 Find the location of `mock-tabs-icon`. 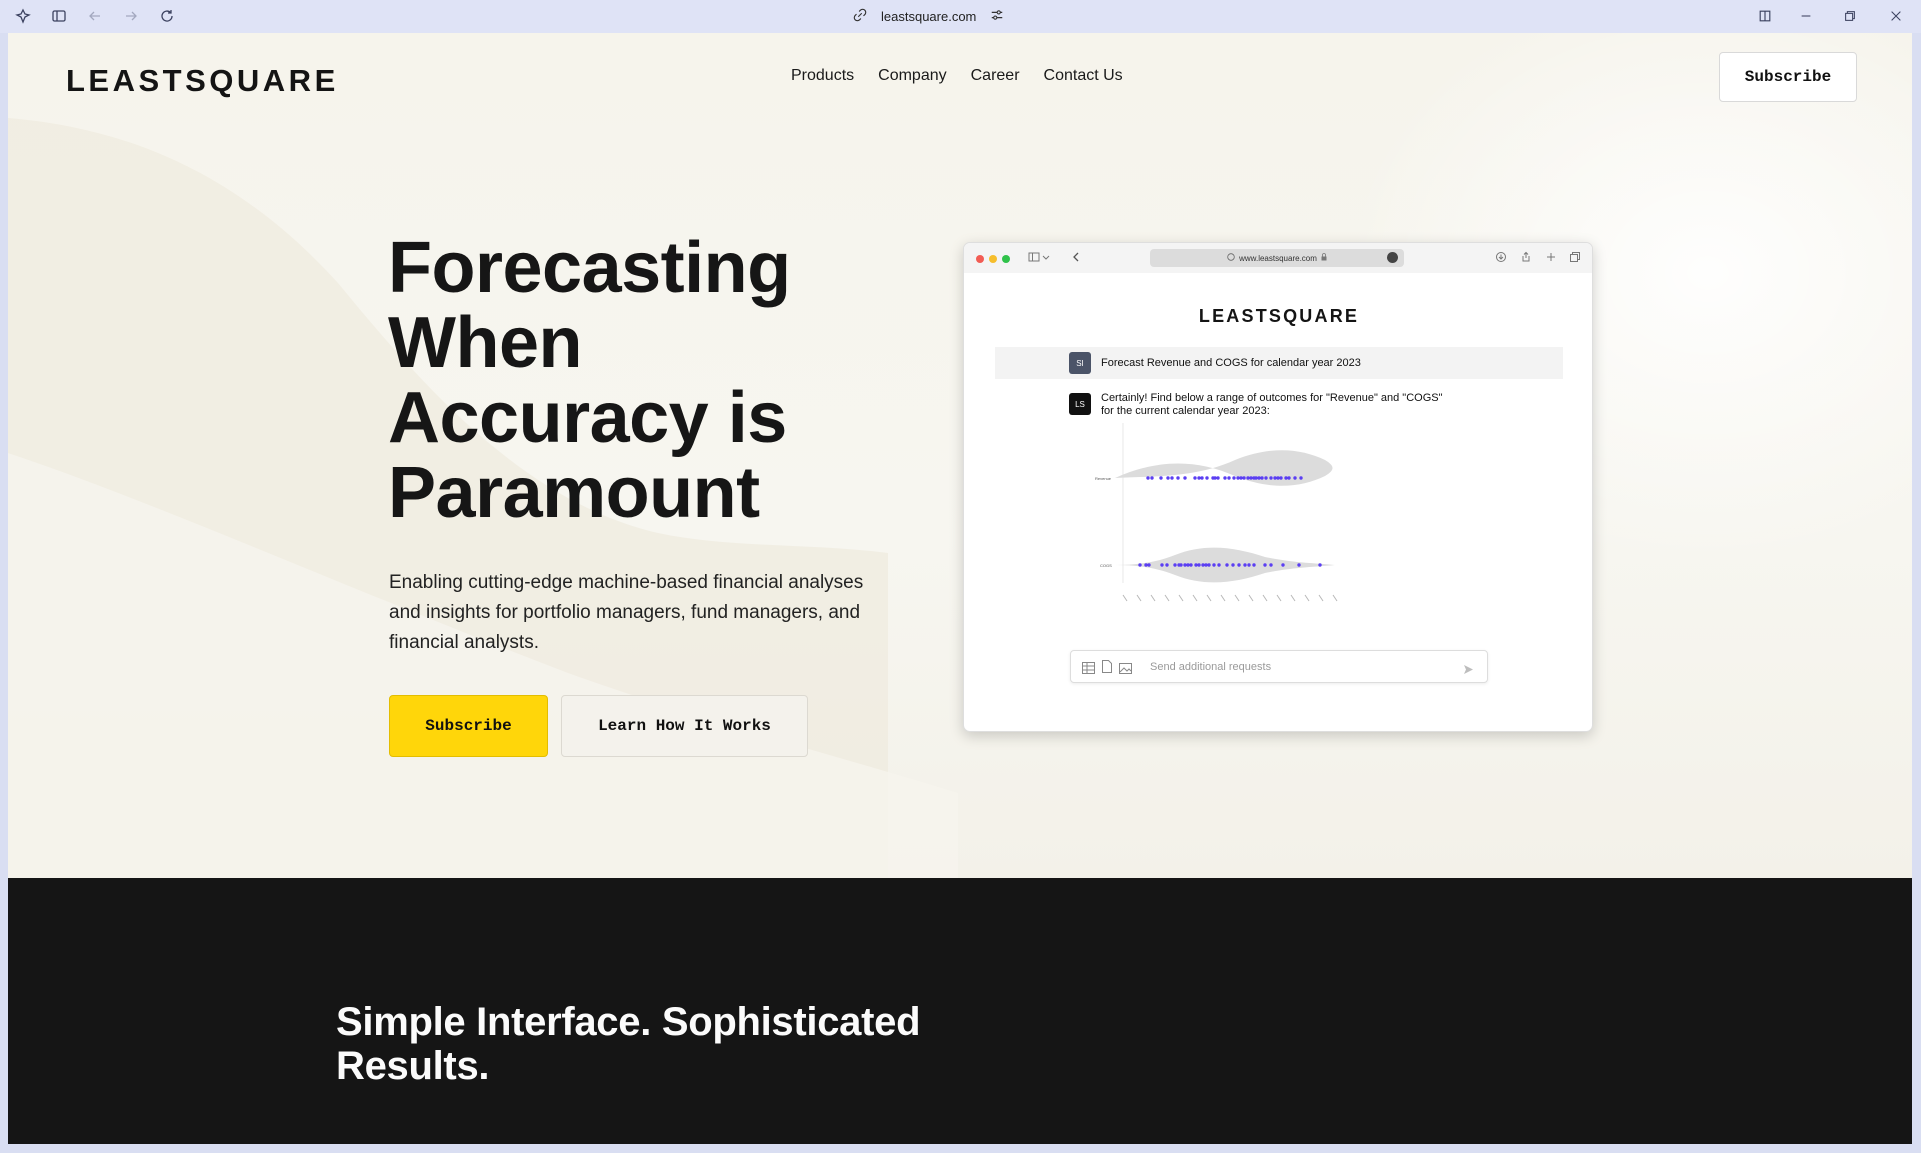

mock-tabs-icon is located at coordinates (1575, 257).